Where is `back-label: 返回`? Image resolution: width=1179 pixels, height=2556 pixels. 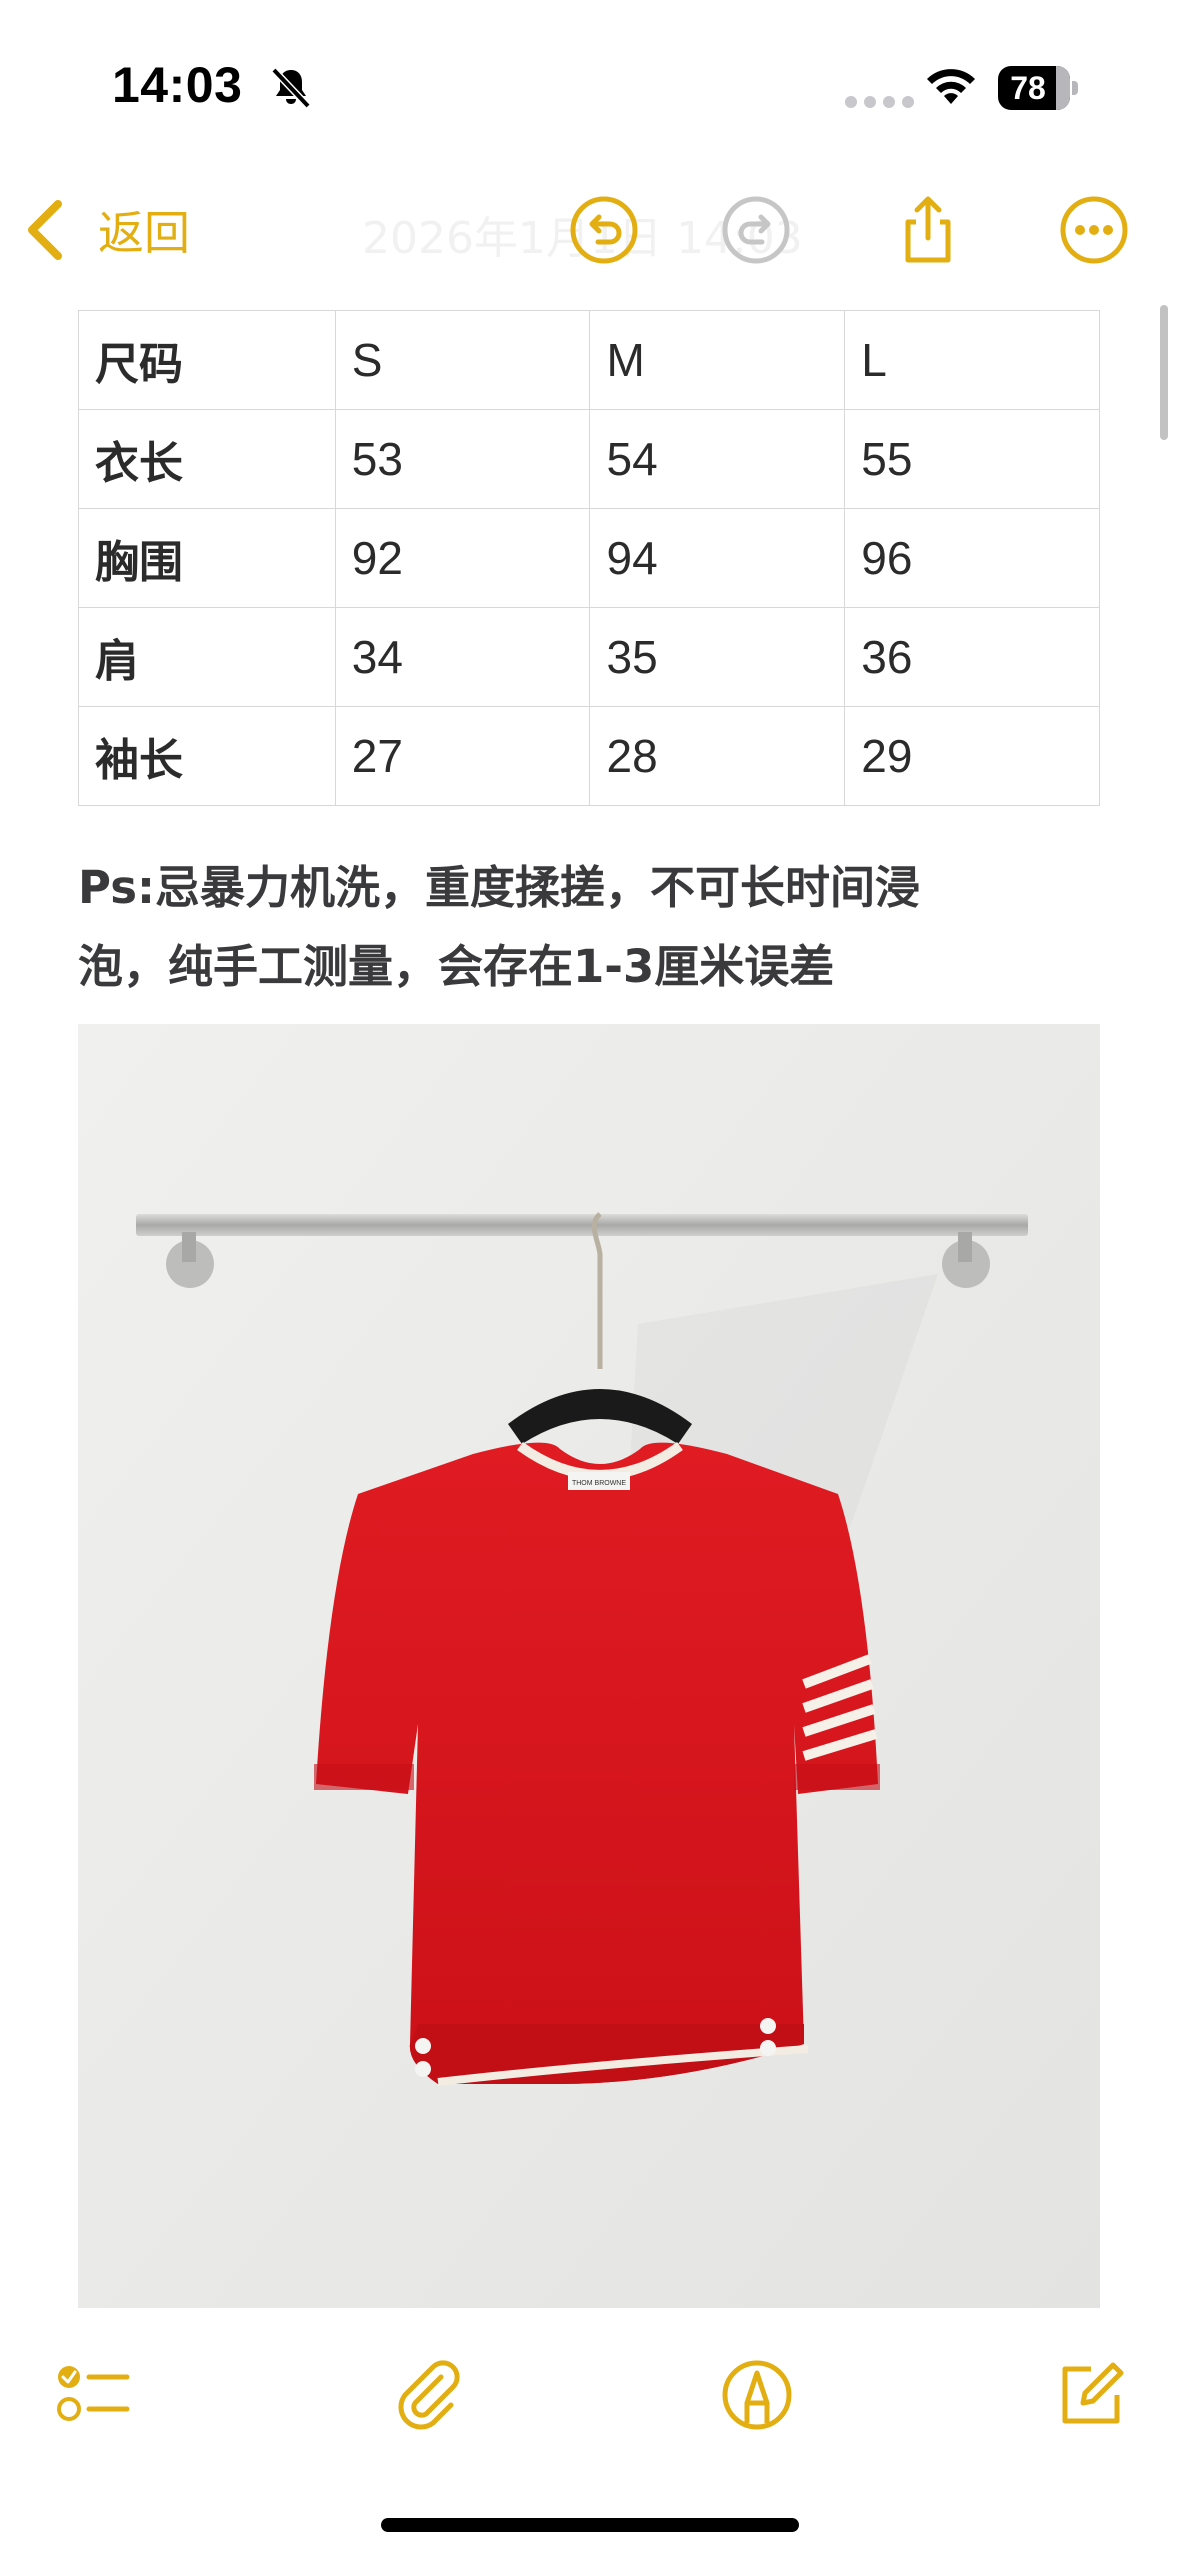
back-label: 返回 is located at coordinates (144, 233).